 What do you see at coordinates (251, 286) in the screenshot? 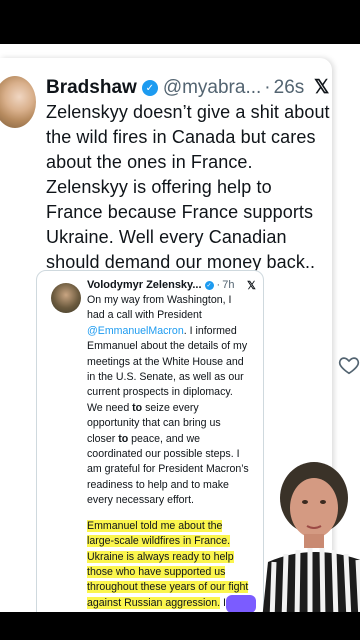
I see `quoted-x-logo-icon: 𝕏` at bounding box center [251, 286].